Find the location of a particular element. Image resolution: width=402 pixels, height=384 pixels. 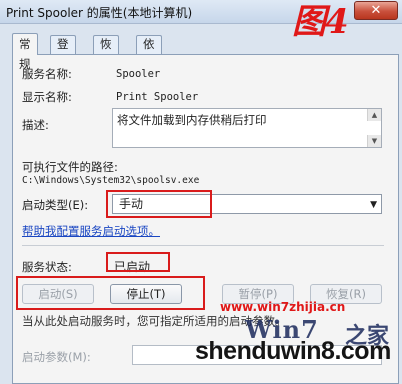

scroll-down-icon: ▼ is located at coordinates (374, 141).